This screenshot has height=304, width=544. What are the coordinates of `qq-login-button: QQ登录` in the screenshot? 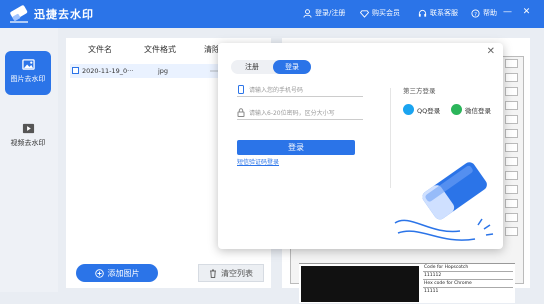 It's located at (421, 109).